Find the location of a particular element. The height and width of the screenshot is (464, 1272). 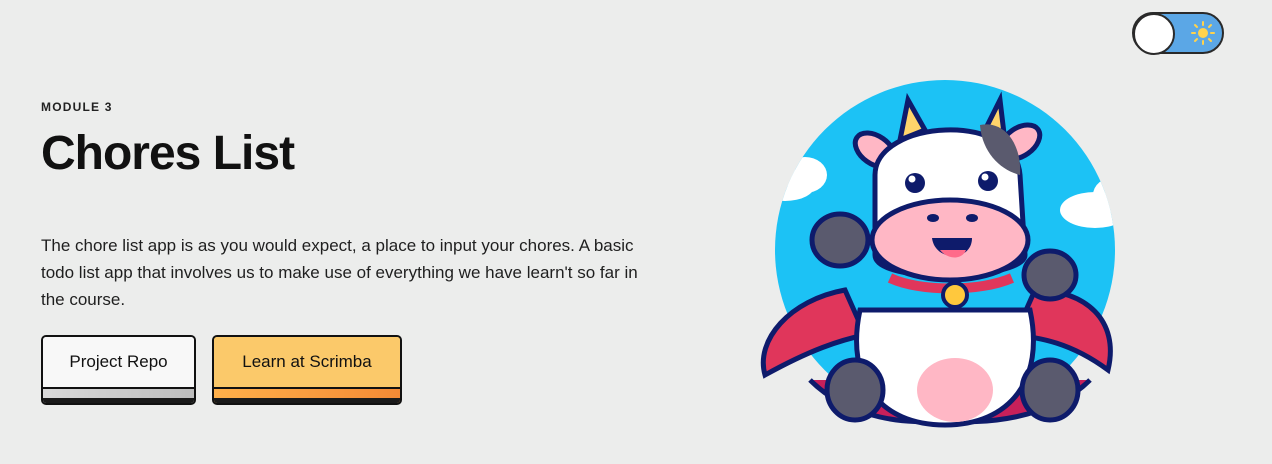

sun-icon is located at coordinates (1203, 33).